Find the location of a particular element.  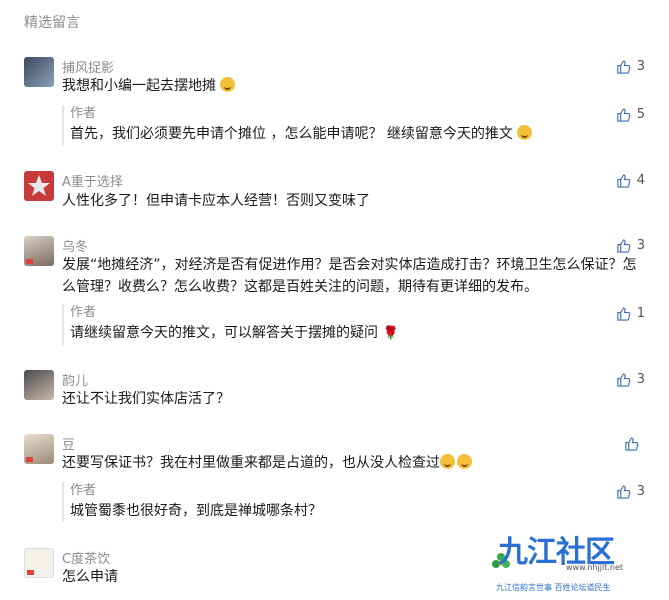

like-button: 4 is located at coordinates (630, 180).